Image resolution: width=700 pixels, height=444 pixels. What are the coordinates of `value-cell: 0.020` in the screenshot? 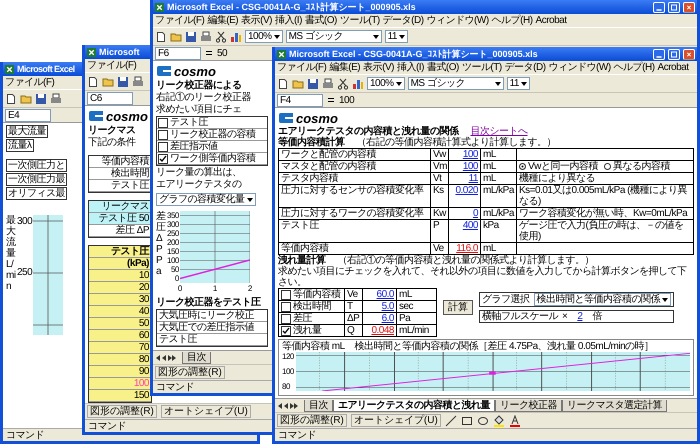 It's located at (465, 196).